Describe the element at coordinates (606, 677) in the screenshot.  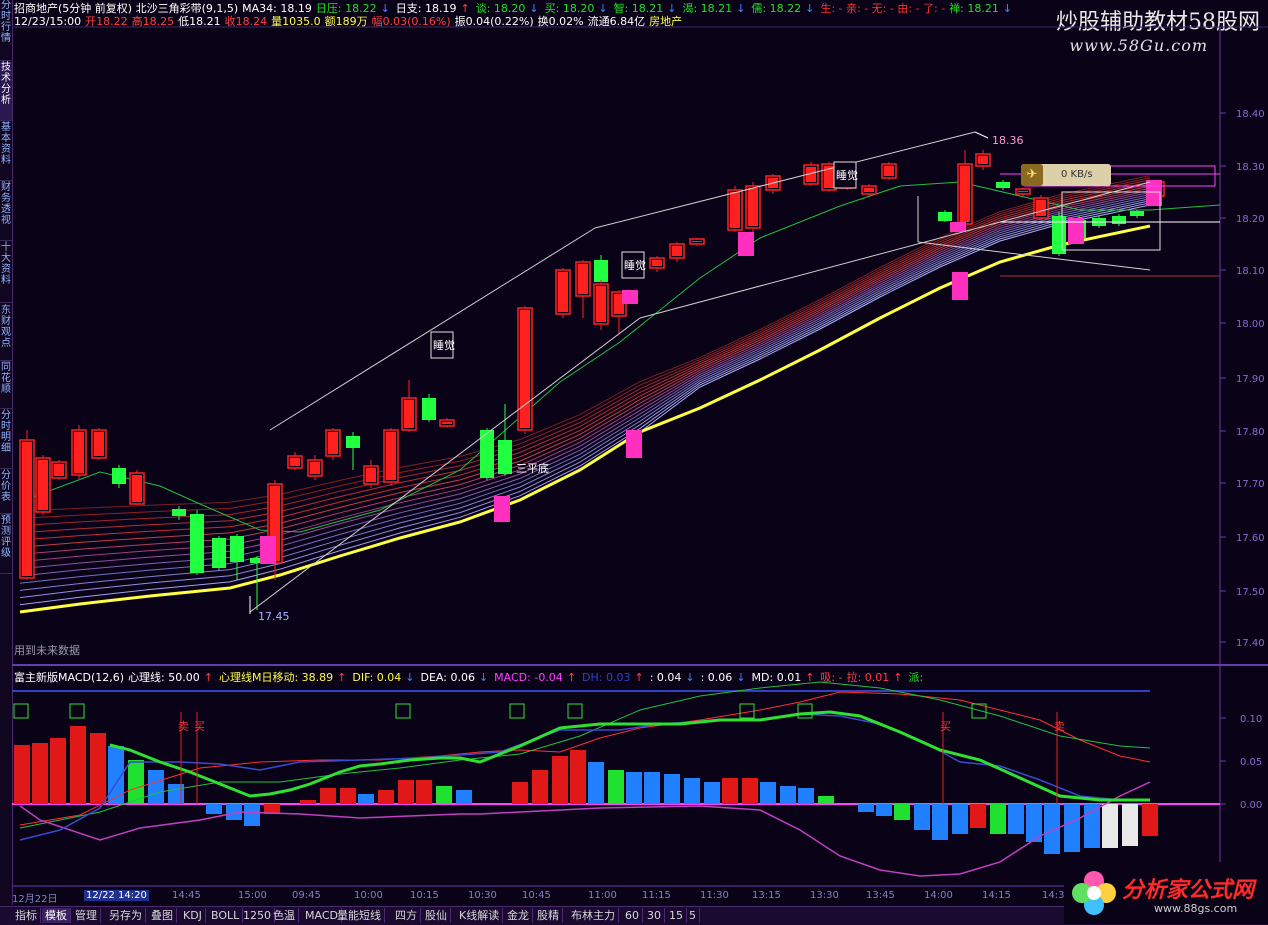
I see `header-field: DH: 0.03` at that location.